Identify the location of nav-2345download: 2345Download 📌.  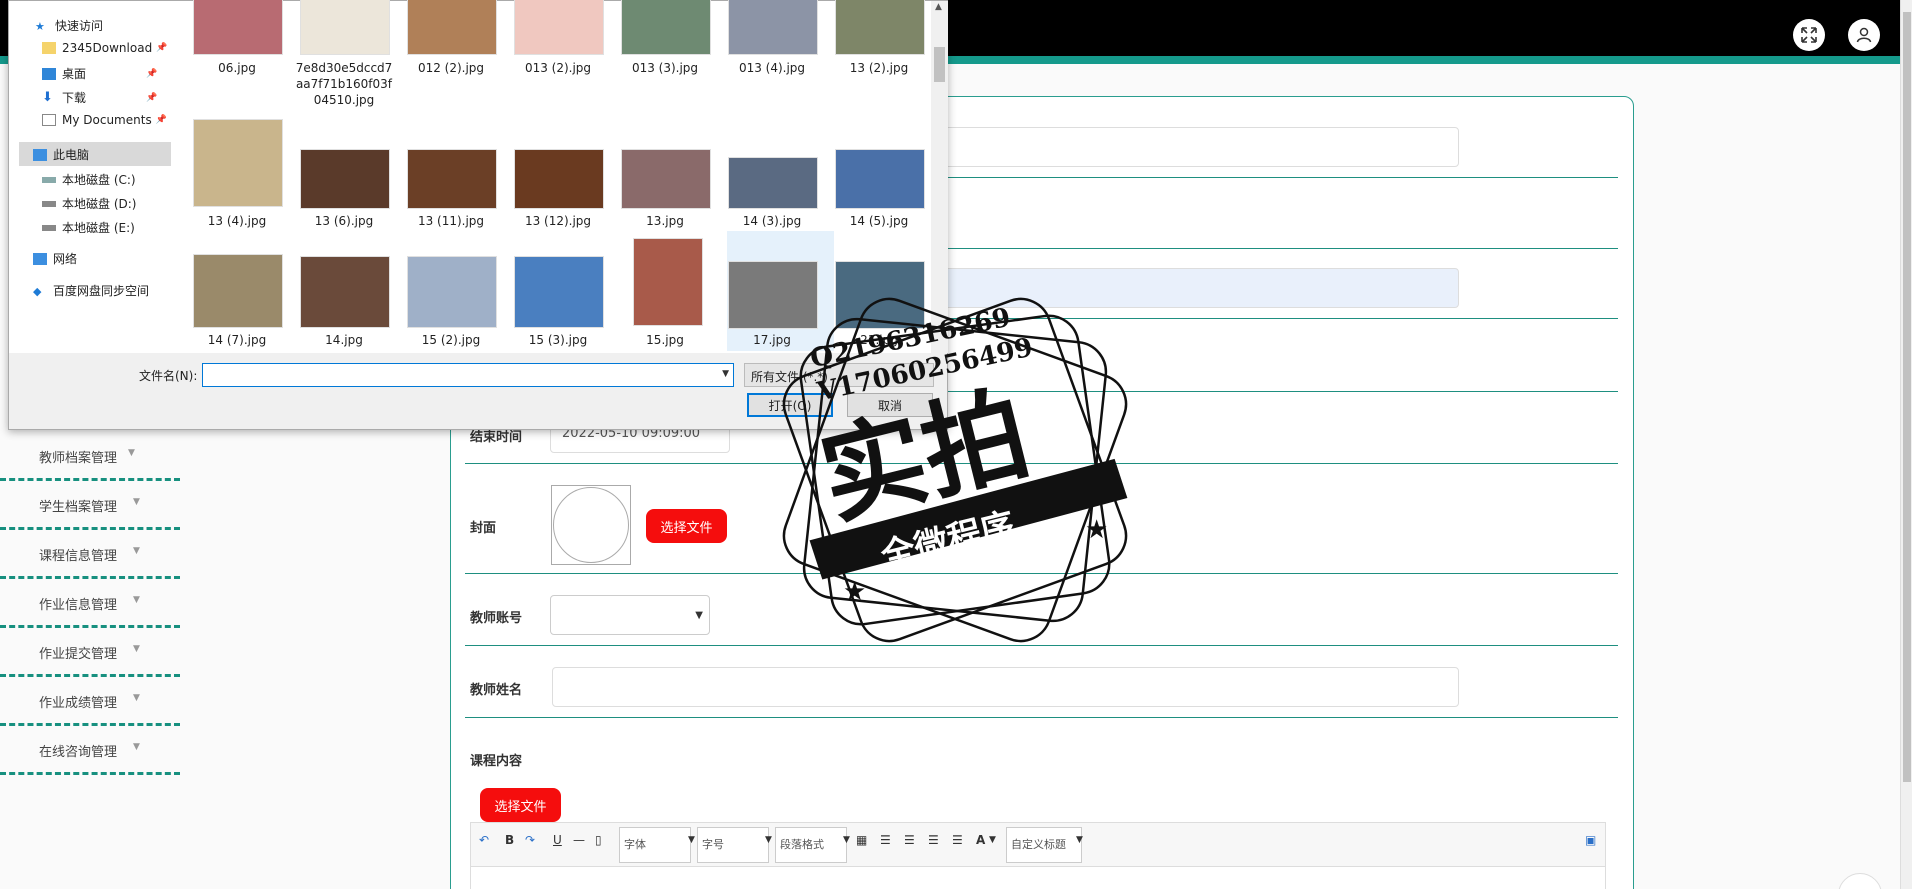
(104, 48).